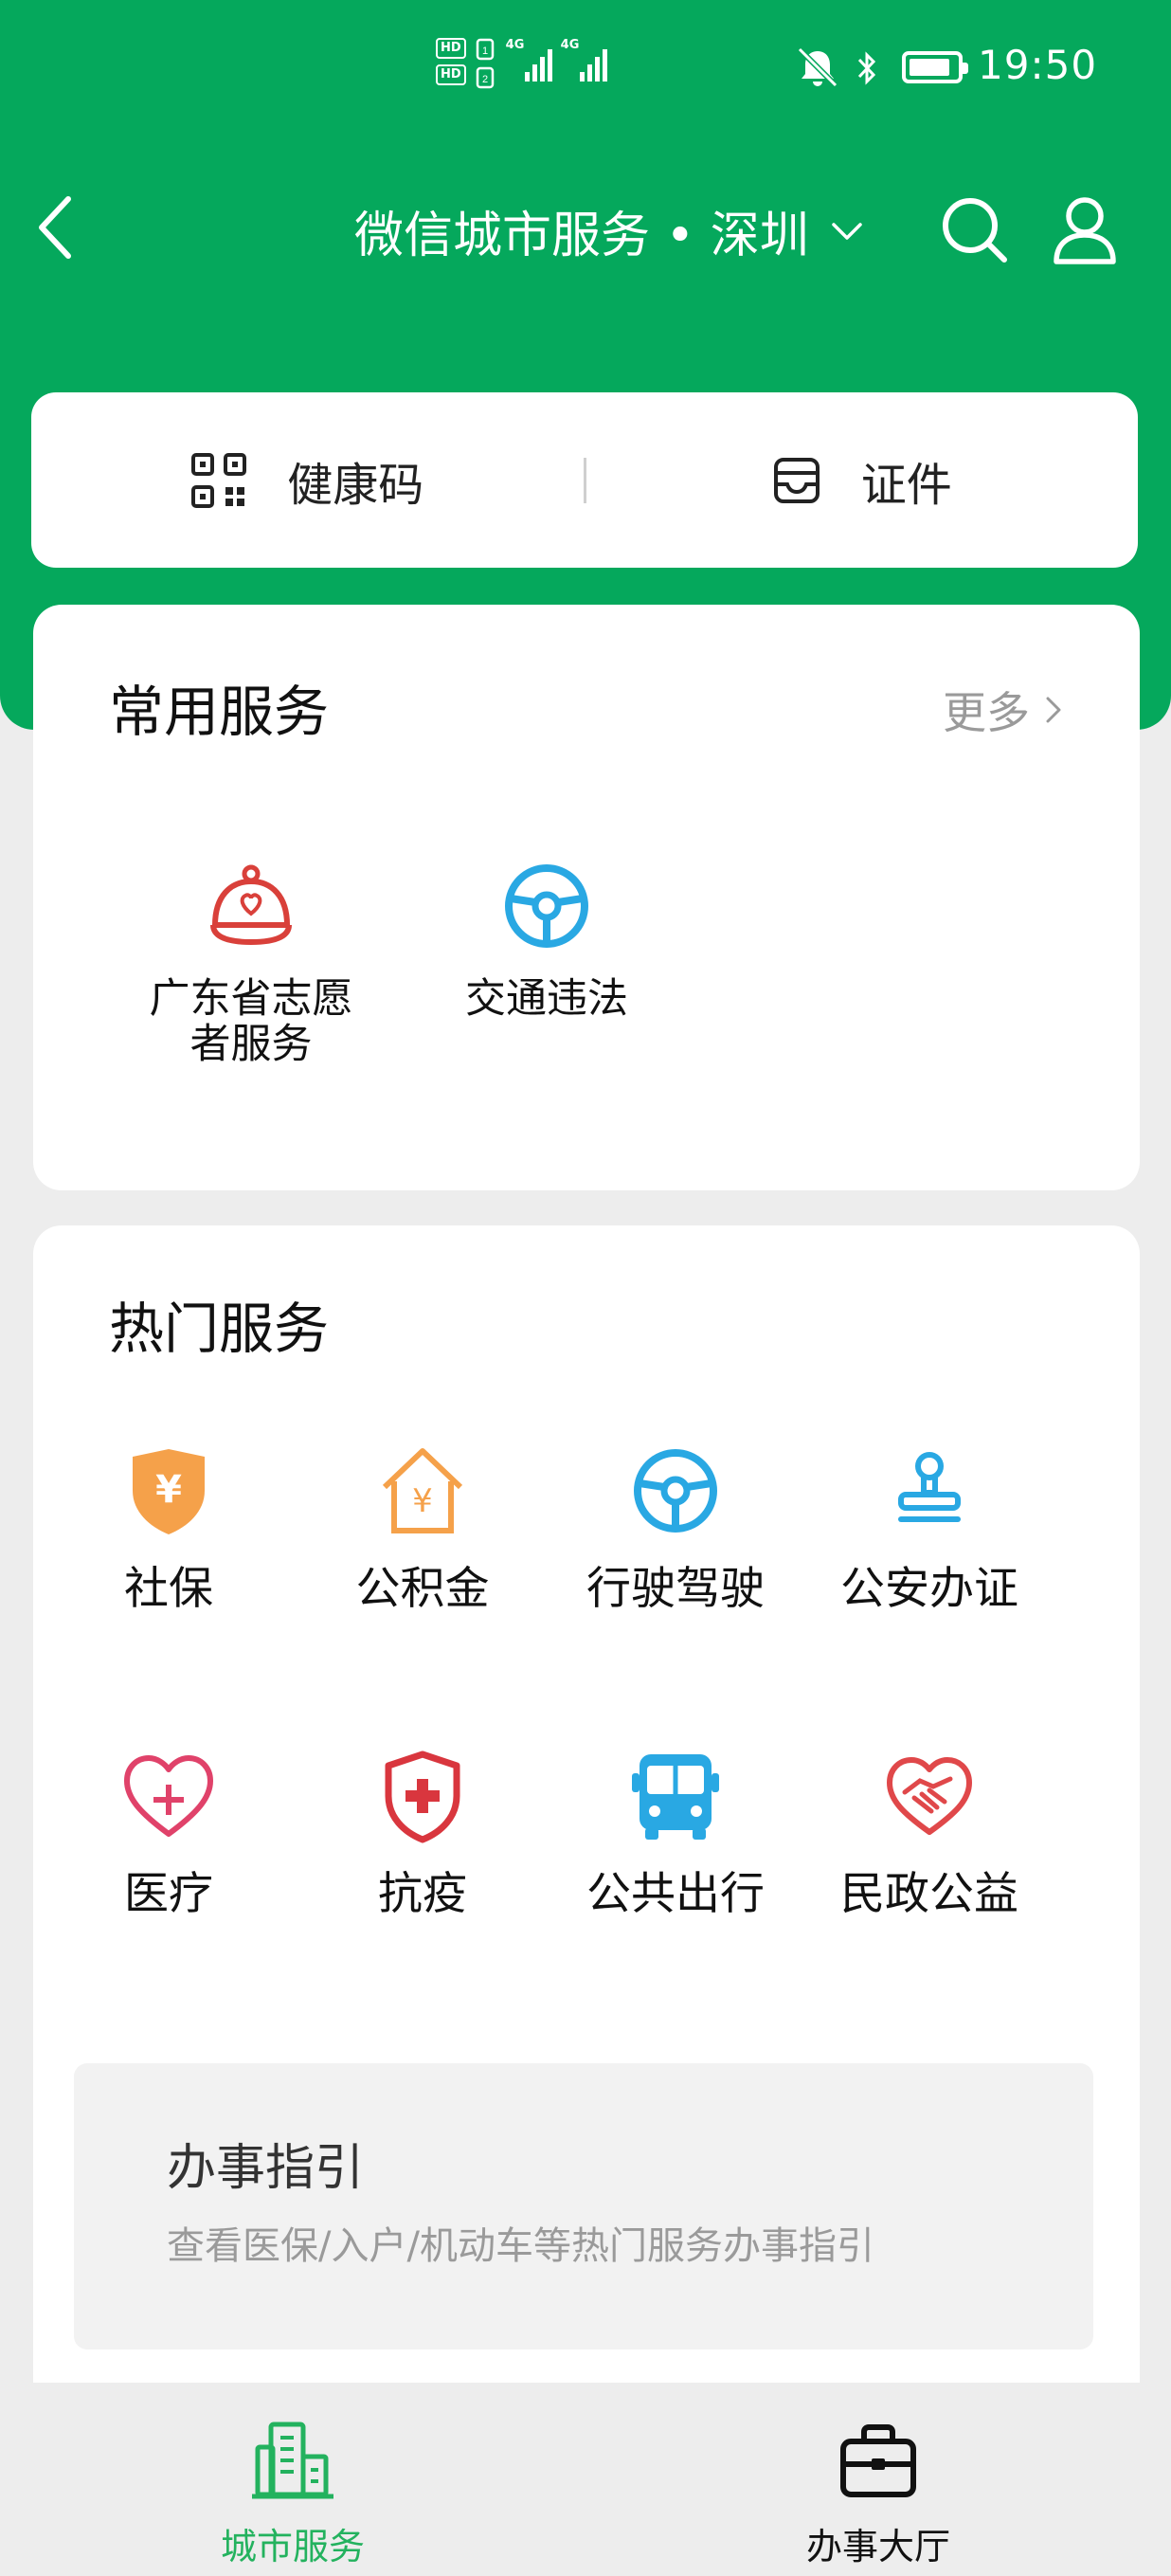 The width and height of the screenshot is (1171, 2576). Describe the element at coordinates (520, 2246) in the screenshot. I see `guide-subtitle: 查看医保/入户/机动车等热门服务办事指引` at that location.